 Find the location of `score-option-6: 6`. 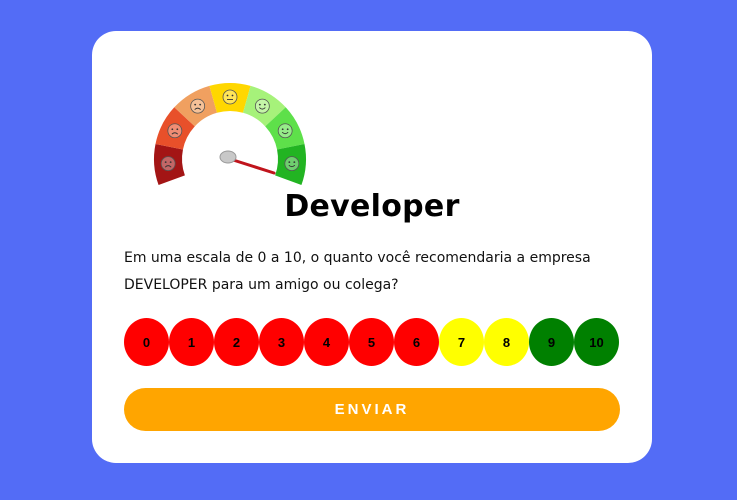

score-option-6: 6 is located at coordinates (416, 342).